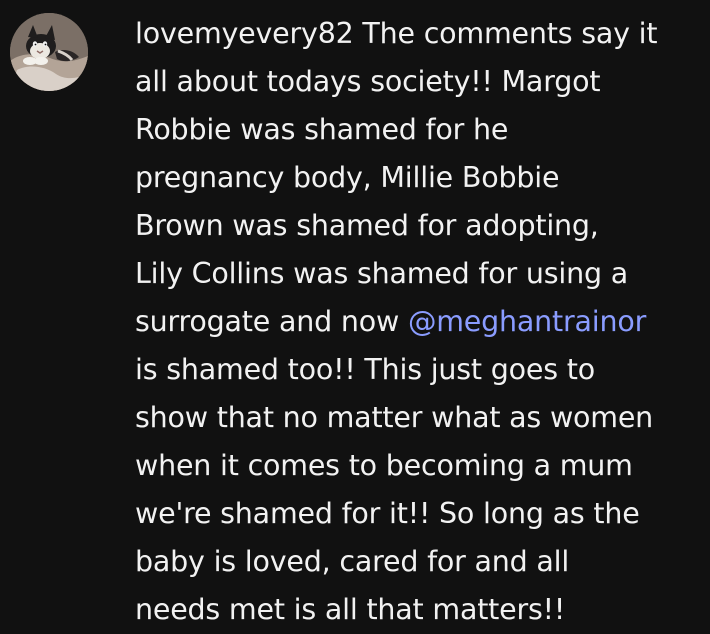 Image resolution: width=710 pixels, height=634 pixels. Describe the element at coordinates (322, 129) in the screenshot. I see `comment-text-line: Robbie was shamed for he` at that location.